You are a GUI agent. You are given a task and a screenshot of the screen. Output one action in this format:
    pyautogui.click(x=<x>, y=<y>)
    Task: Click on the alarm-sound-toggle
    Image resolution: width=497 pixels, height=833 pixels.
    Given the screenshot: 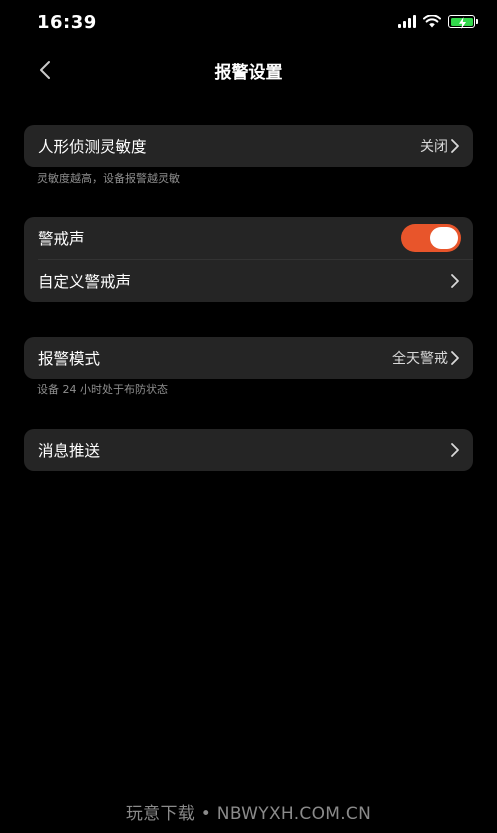 What is the action you would take?
    pyautogui.click(x=431, y=238)
    